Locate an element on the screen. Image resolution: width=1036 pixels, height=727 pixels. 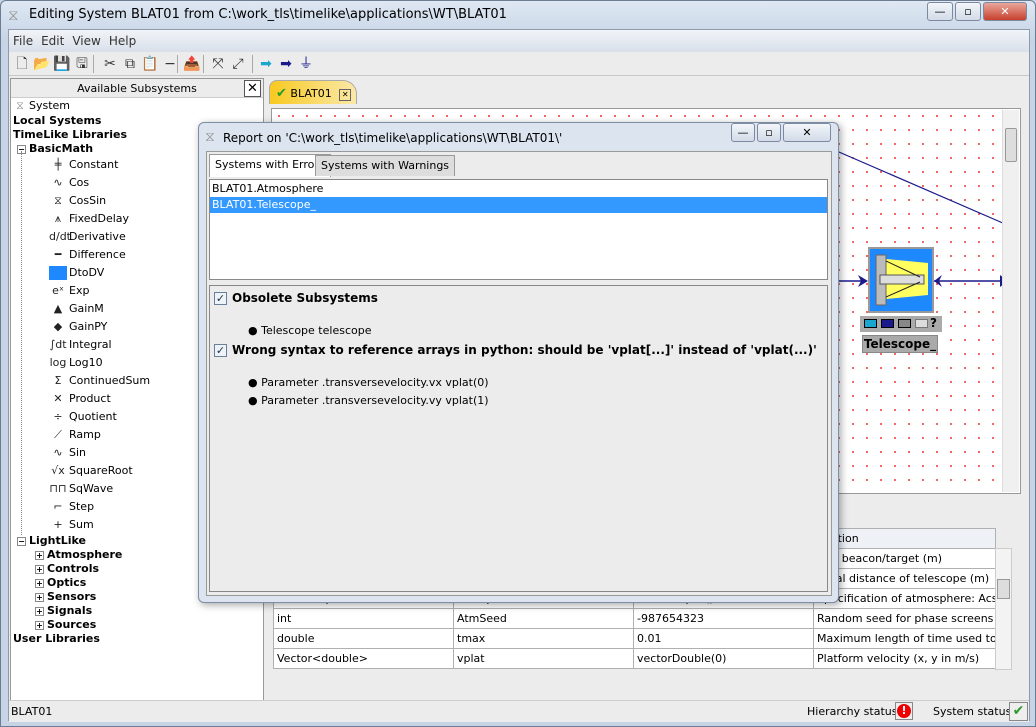
tree-item-continuedsum: Σ ContinuedSum is located at coordinates (100, 381).